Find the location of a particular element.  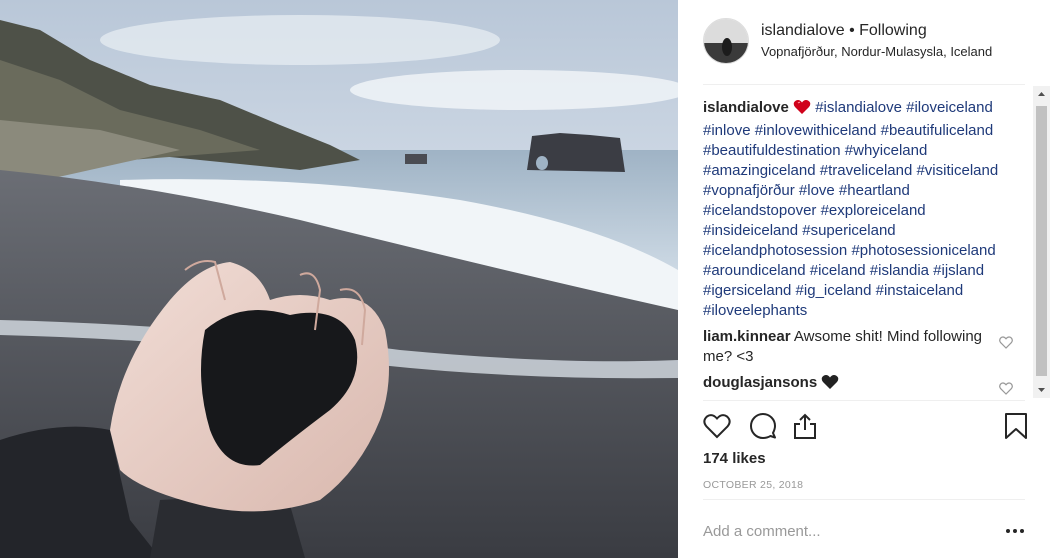

comments-scrollbar is located at coordinates (1041, 242).